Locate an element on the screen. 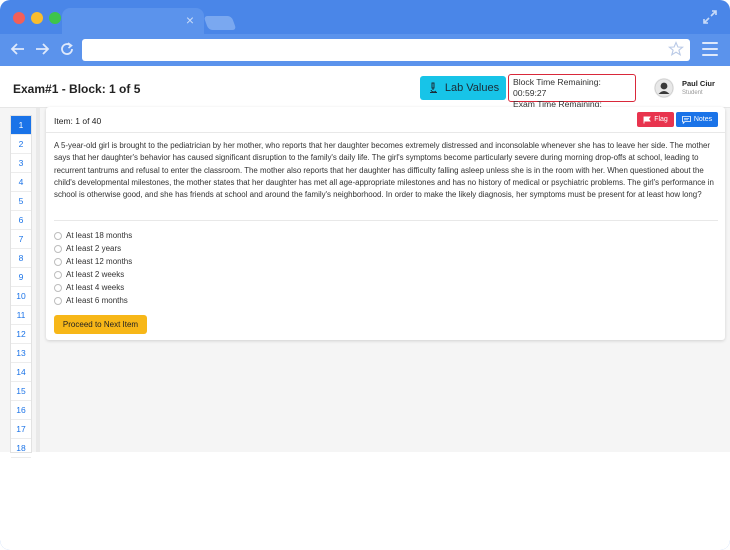  user-avatar-icon is located at coordinates (664, 88).